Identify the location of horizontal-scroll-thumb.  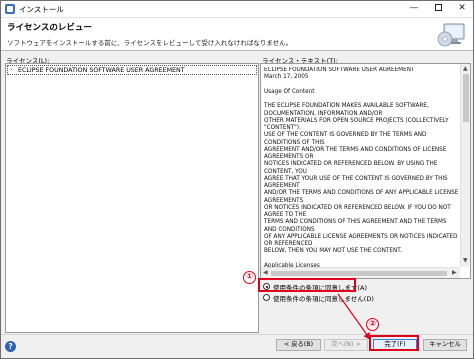
(359, 273).